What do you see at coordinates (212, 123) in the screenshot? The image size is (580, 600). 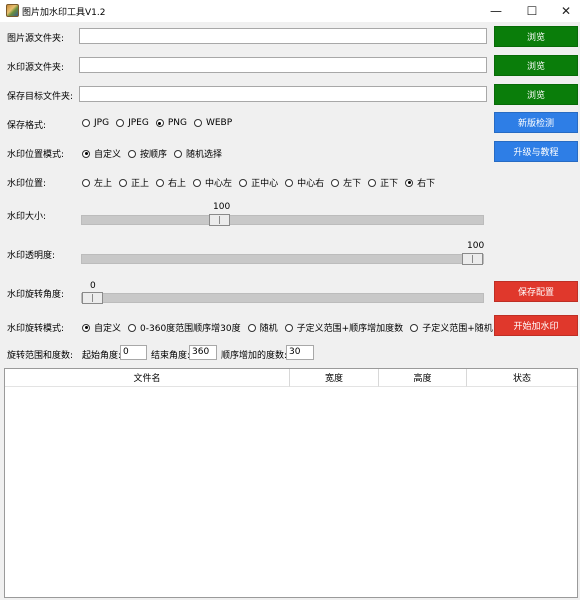 I see `format-option-webp: WEBP` at bounding box center [212, 123].